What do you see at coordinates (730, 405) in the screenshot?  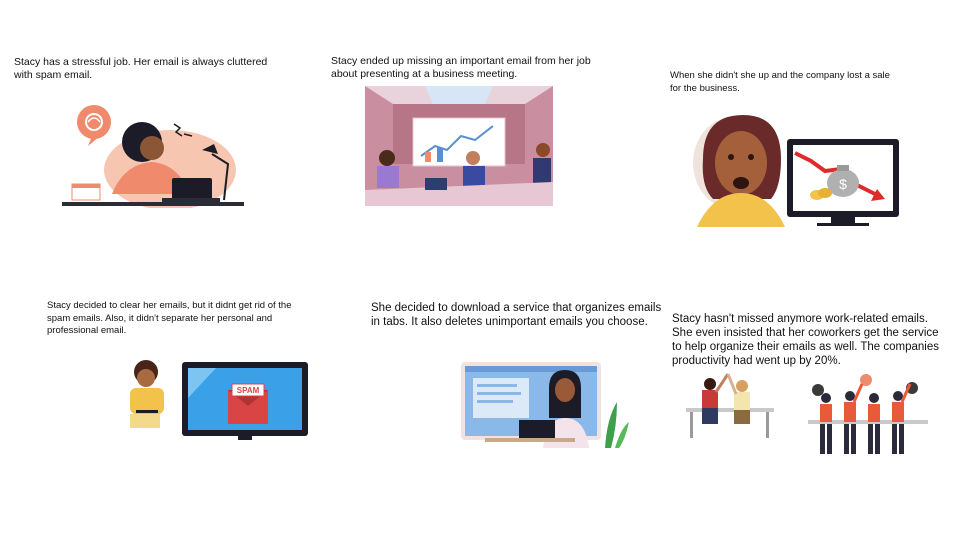 I see `panel-6-illustration-left` at bounding box center [730, 405].